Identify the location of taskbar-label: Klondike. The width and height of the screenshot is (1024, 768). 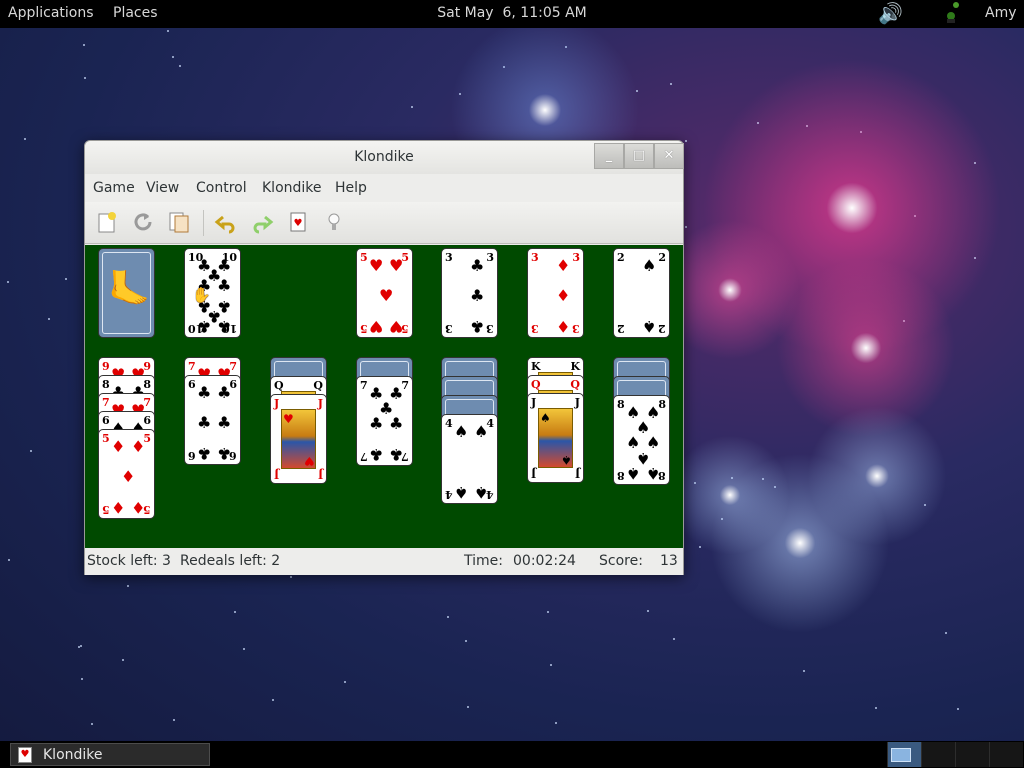
(73, 755).